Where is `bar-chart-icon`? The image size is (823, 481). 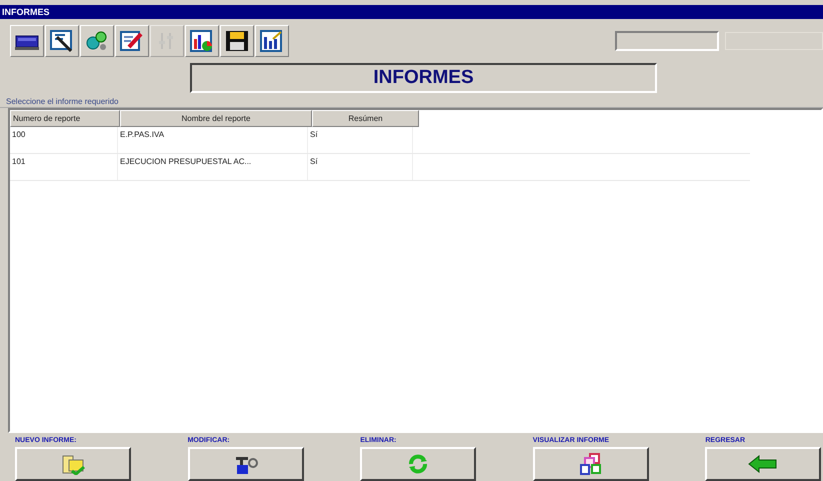
bar-chart-icon is located at coordinates (272, 41).